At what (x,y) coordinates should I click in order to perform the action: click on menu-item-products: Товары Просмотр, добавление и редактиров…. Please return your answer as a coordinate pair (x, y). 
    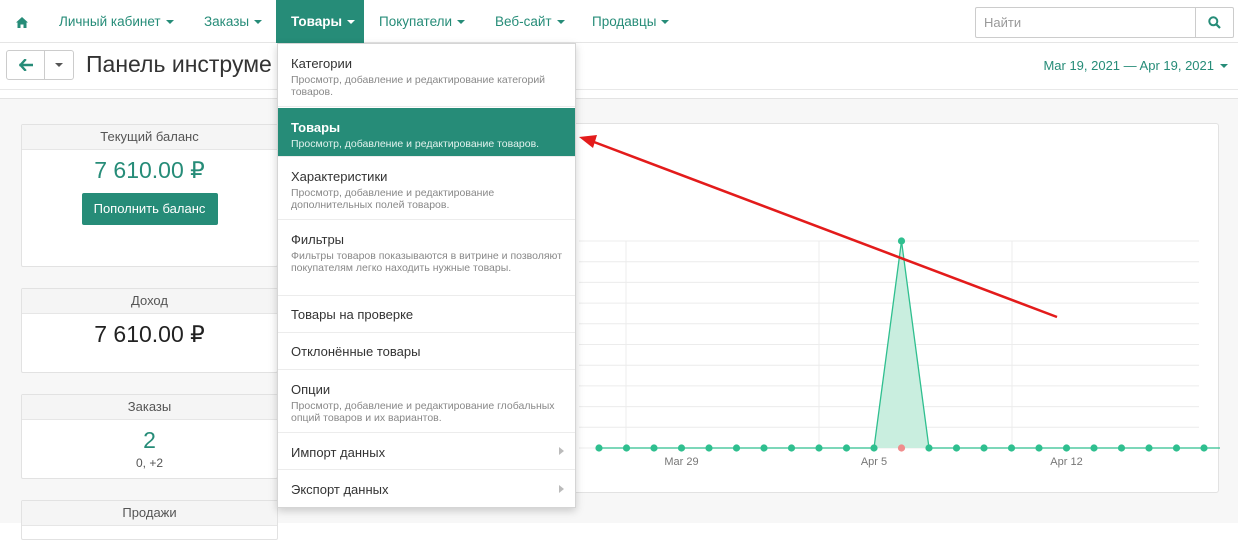
    Looking at the image, I should click on (426, 132).